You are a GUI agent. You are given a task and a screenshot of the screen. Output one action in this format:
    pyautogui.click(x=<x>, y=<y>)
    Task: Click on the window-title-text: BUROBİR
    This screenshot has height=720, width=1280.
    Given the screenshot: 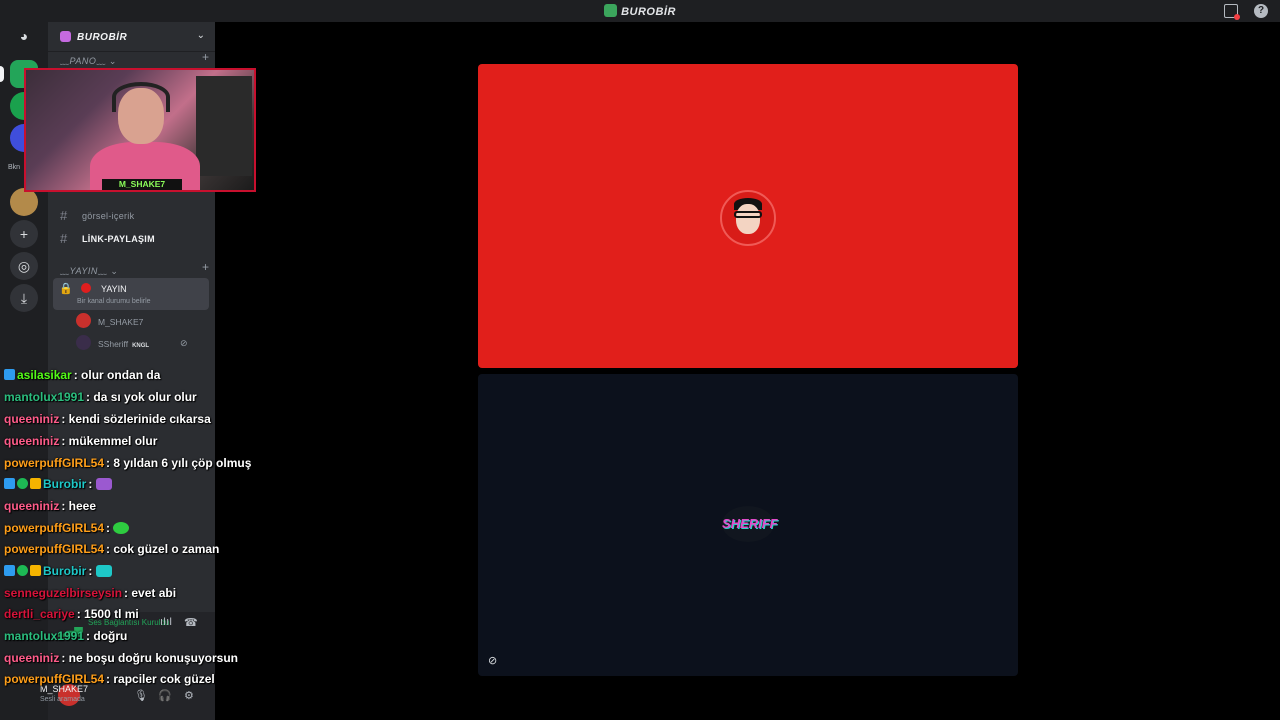 What is the action you would take?
    pyautogui.click(x=648, y=12)
    